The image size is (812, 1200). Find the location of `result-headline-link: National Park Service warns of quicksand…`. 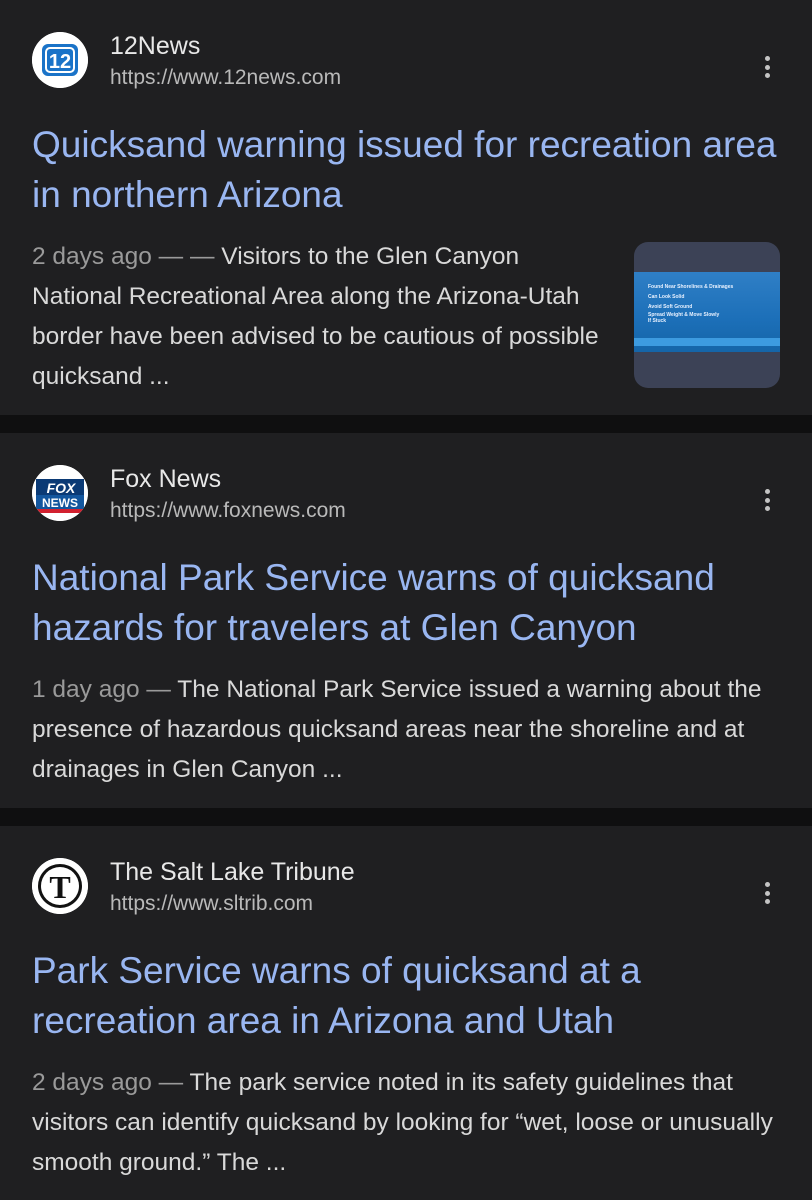

result-headline-link: National Park Service warns of quicksand… is located at coordinates (407, 603).